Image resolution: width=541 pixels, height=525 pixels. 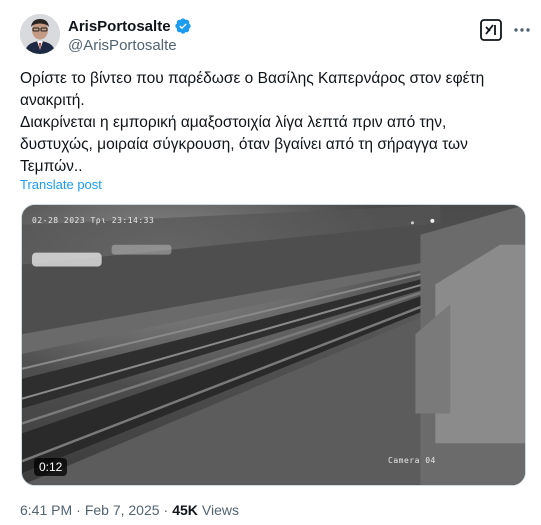 What do you see at coordinates (93, 220) in the screenshot?
I see `osd-timestamp: 02-28 2023 Tρι 23:14:33` at bounding box center [93, 220].